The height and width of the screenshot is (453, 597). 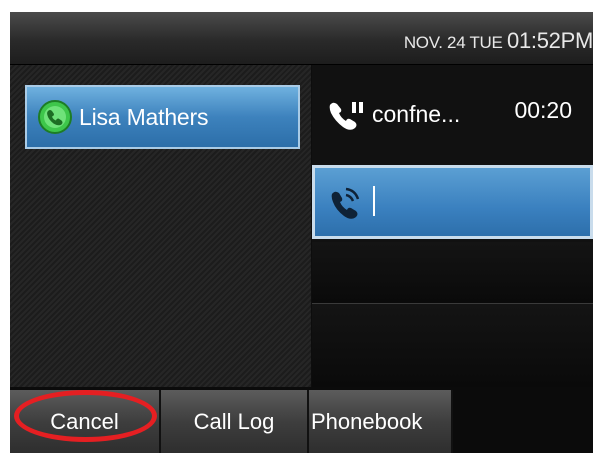 What do you see at coordinates (550, 40) in the screenshot?
I see `time-text: 01:52PM` at bounding box center [550, 40].